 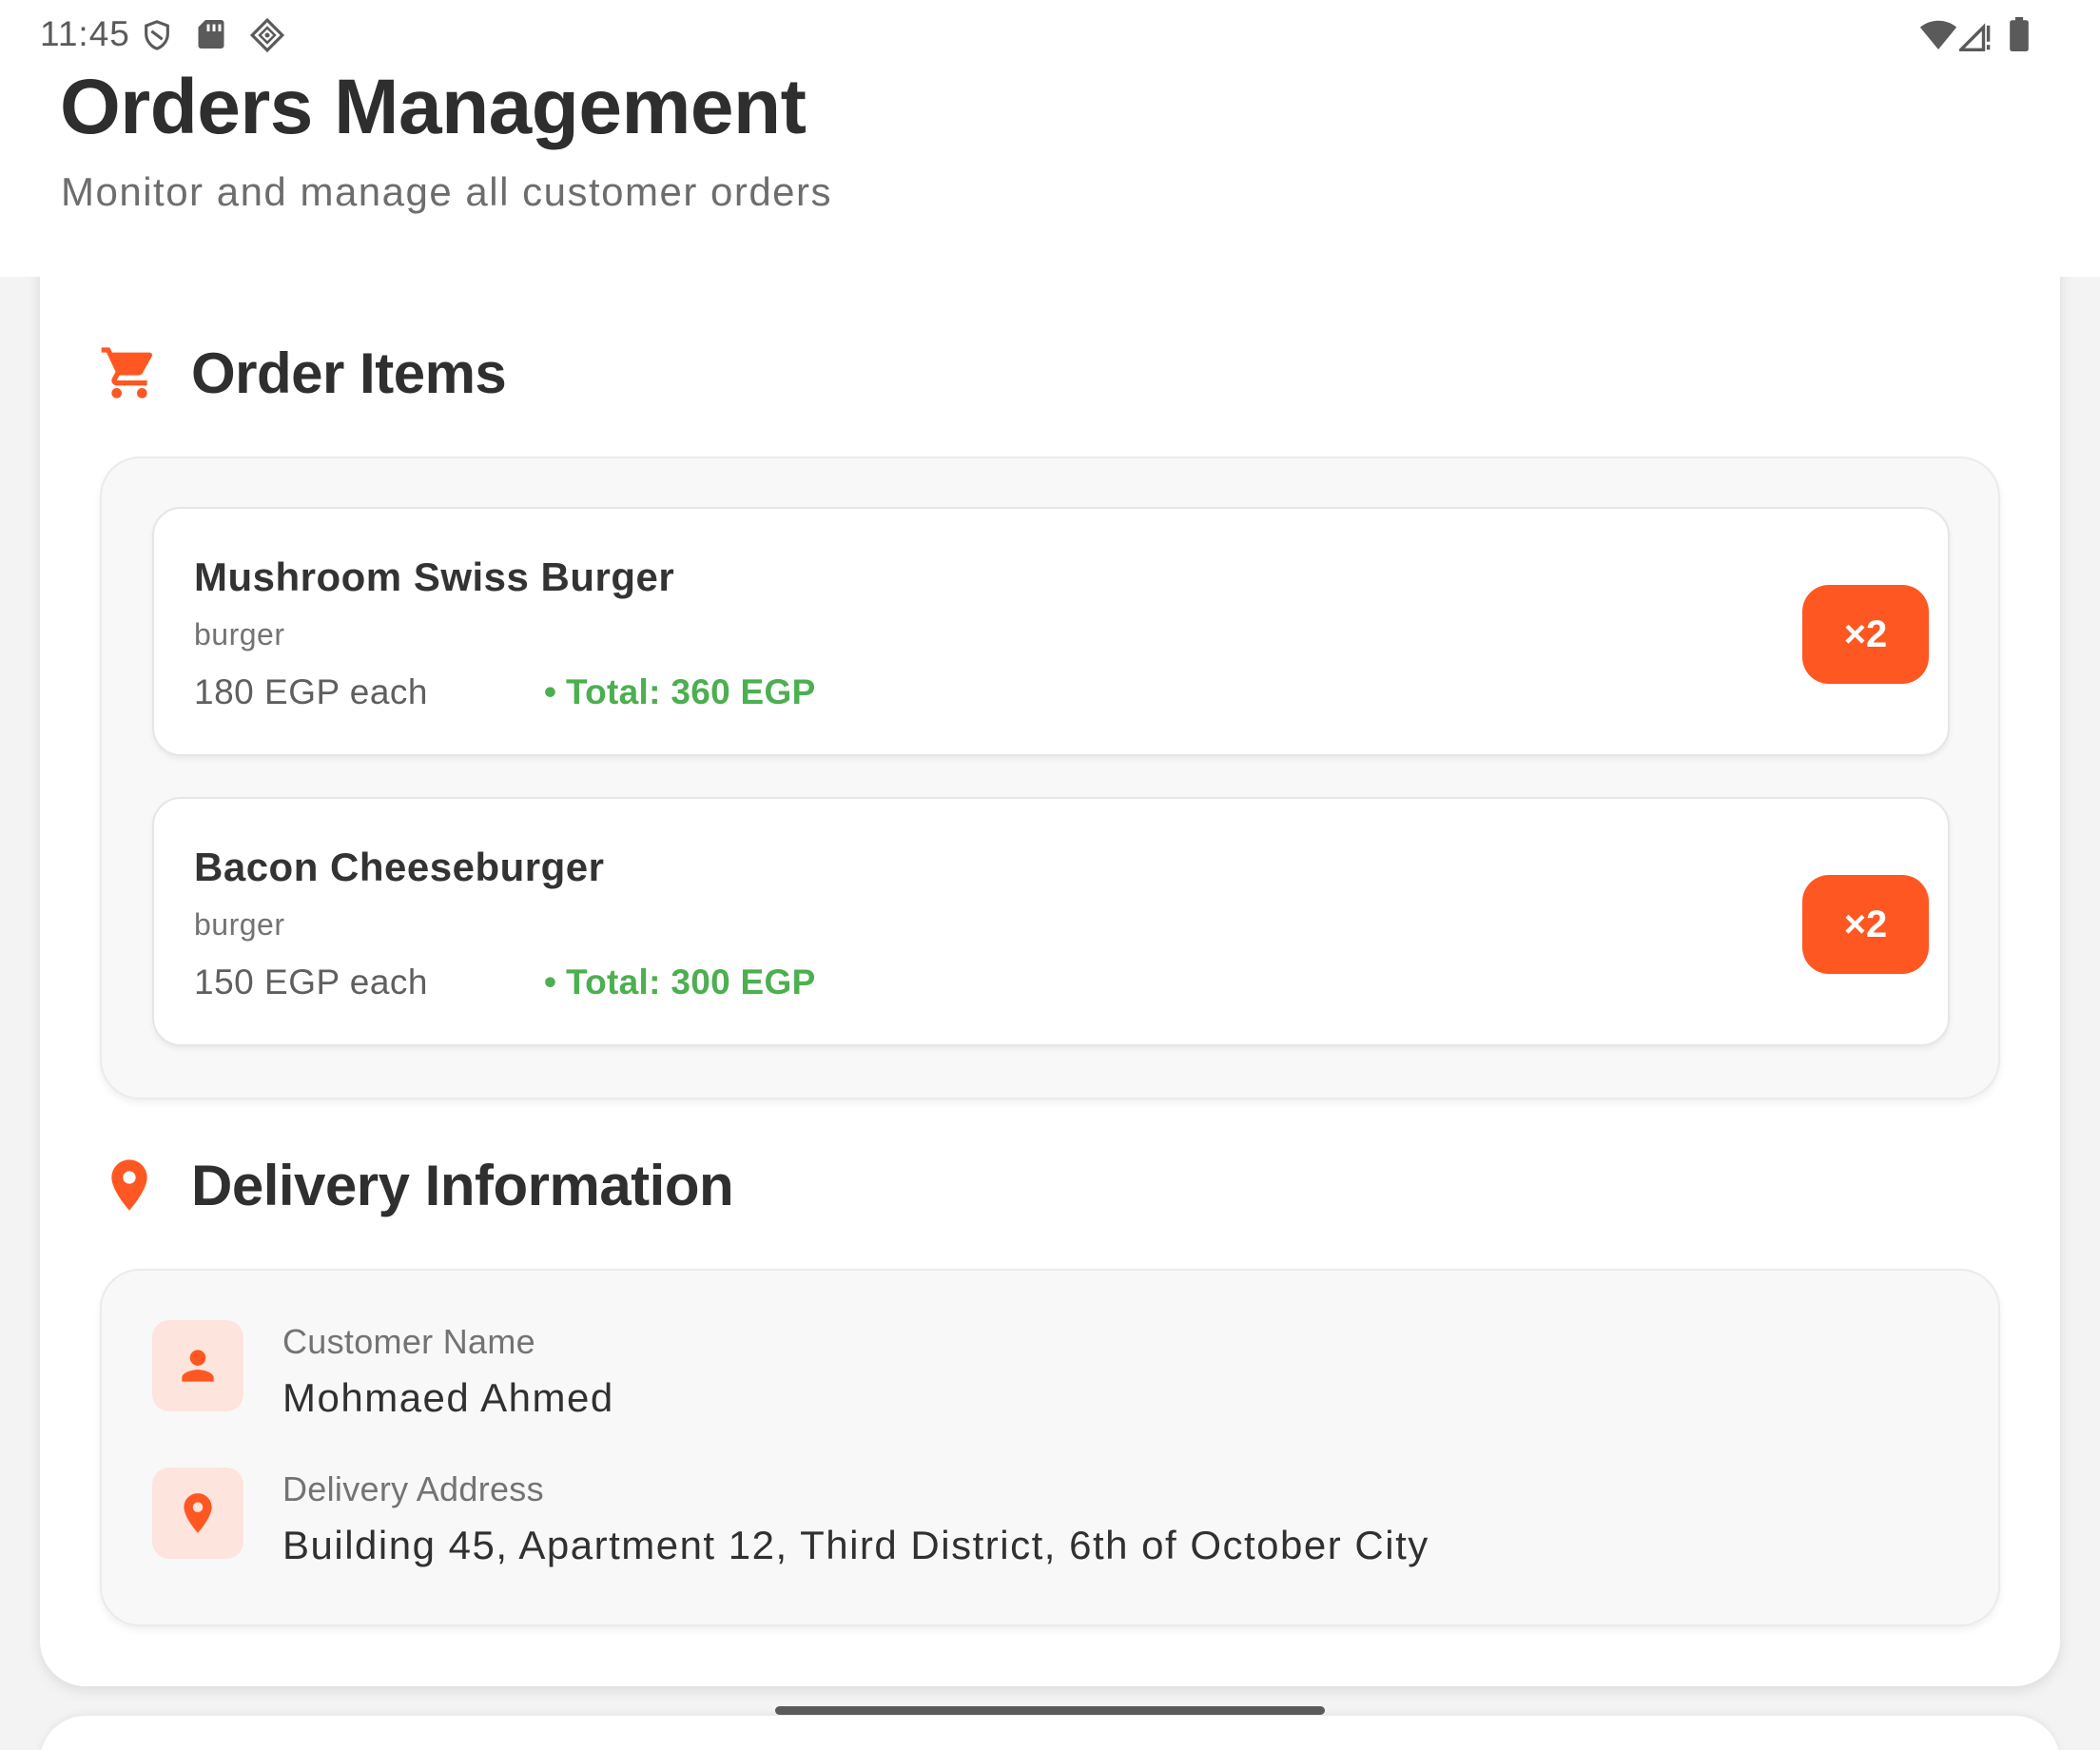 What do you see at coordinates (691, 981) in the screenshot?
I see `item-total: Total: 300 EGP` at bounding box center [691, 981].